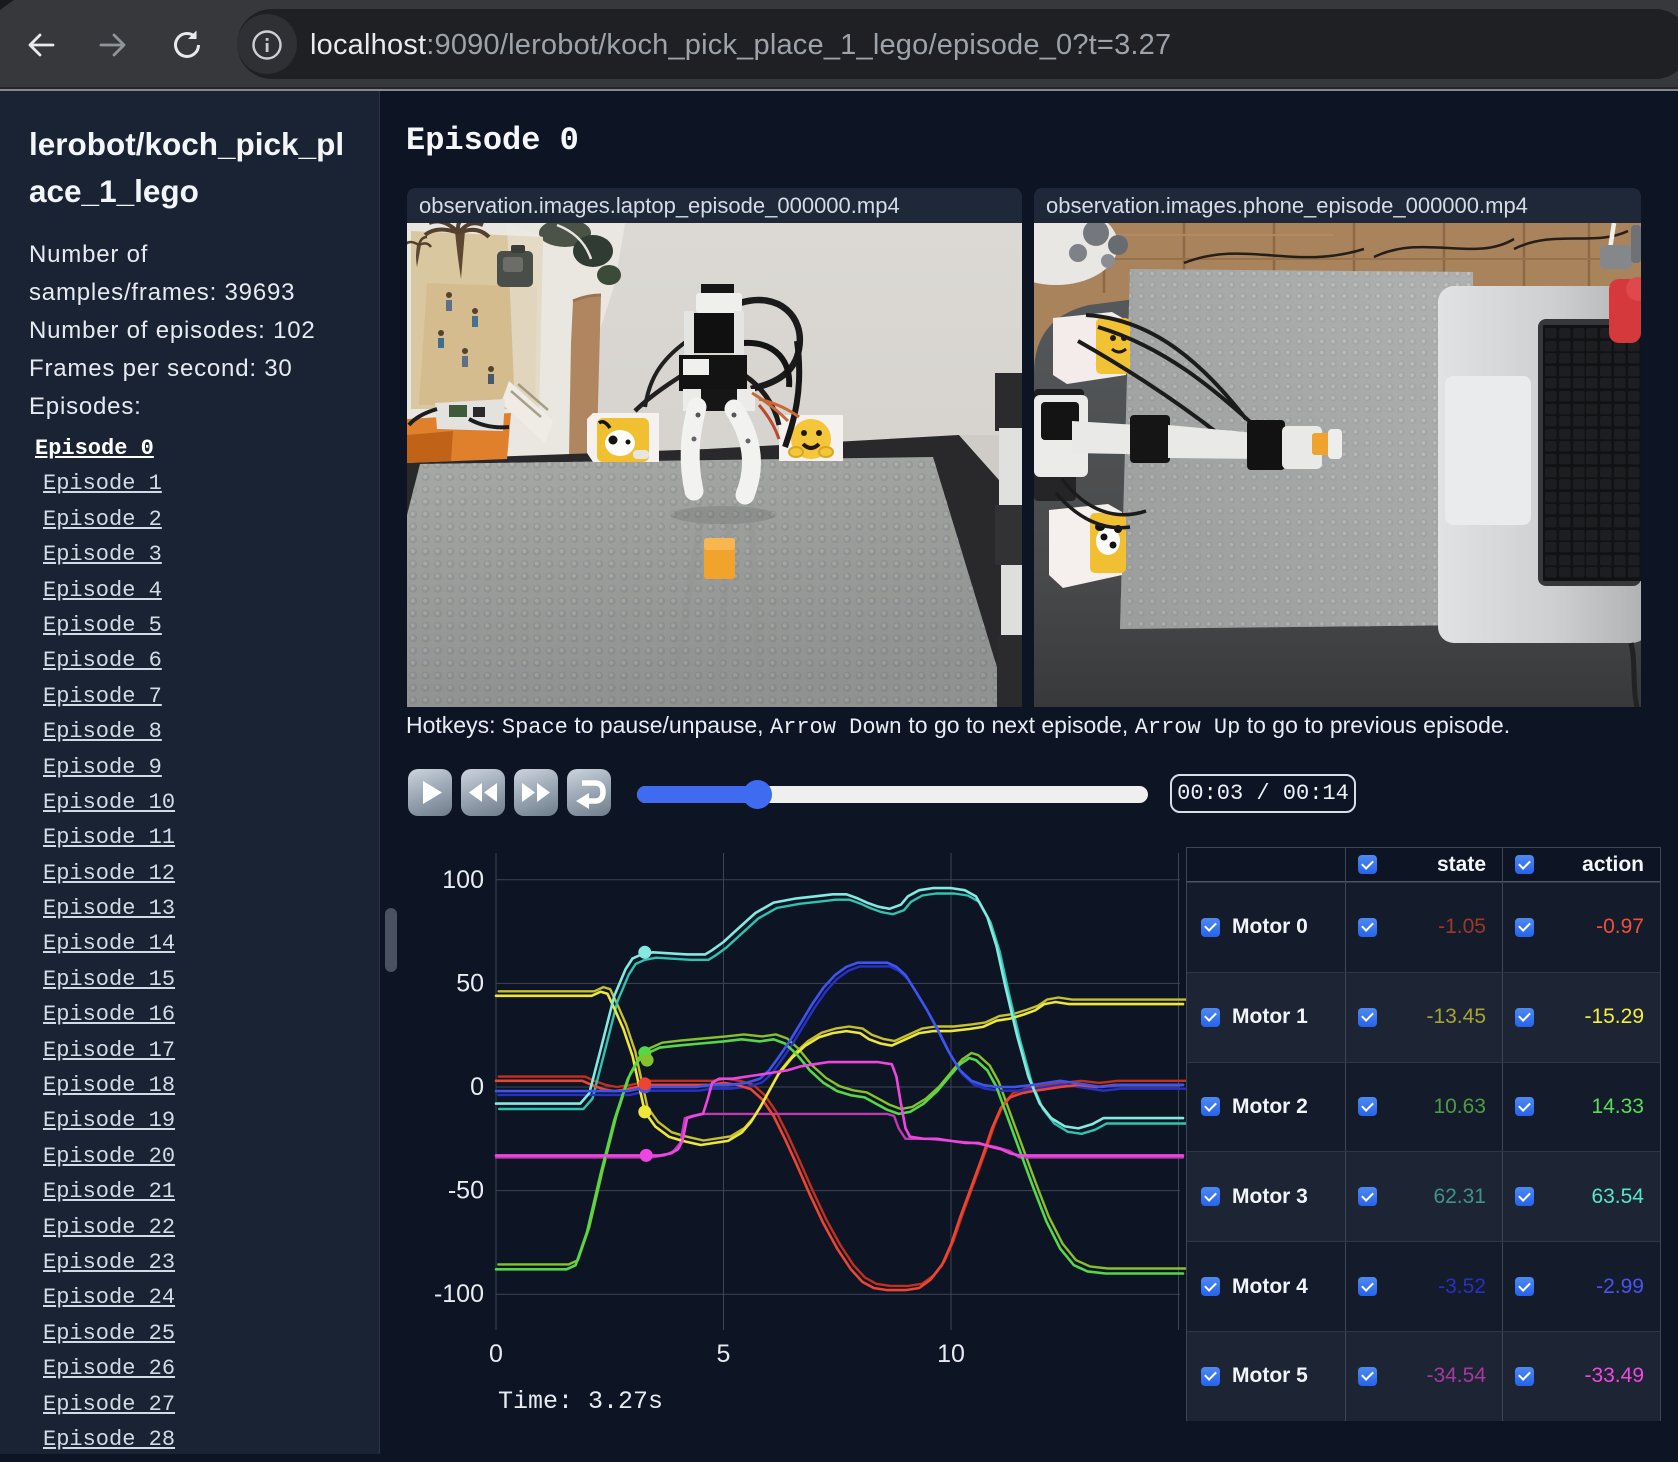 The height and width of the screenshot is (1462, 1678). What do you see at coordinates (466, 1191) in the screenshot?
I see `svg-text: -50` at bounding box center [466, 1191].